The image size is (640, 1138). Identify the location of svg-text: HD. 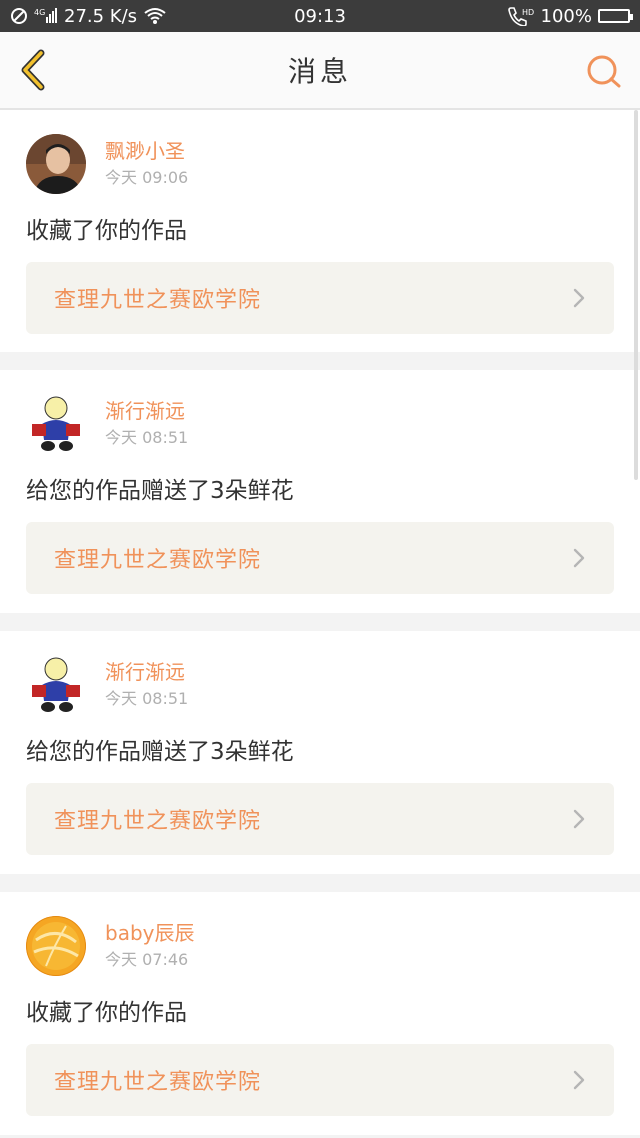
(528, 12).